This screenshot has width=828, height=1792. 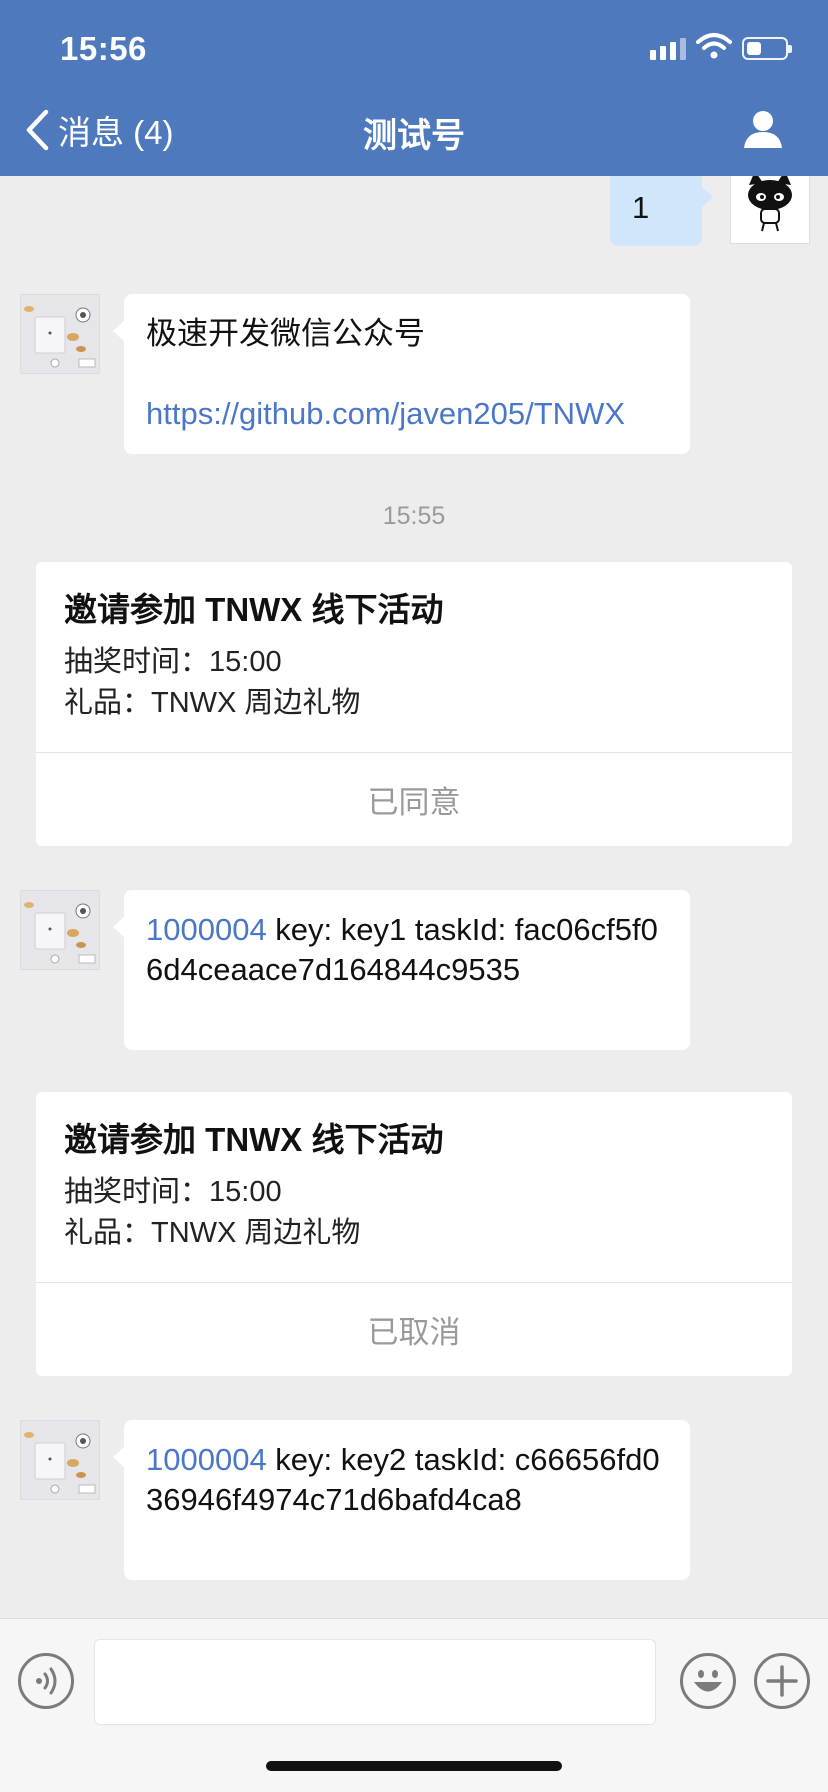 I want to click on voice-icon, so click(x=46, y=1681).